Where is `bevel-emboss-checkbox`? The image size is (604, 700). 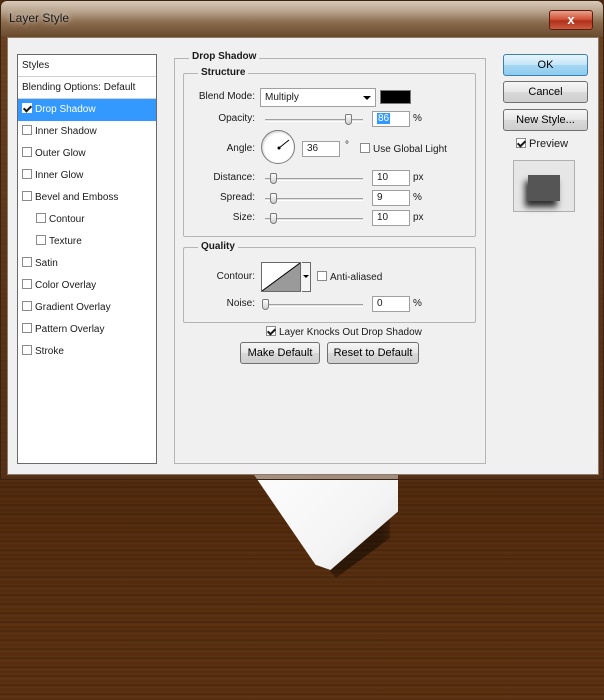
bevel-emboss-checkbox is located at coordinates (27, 196).